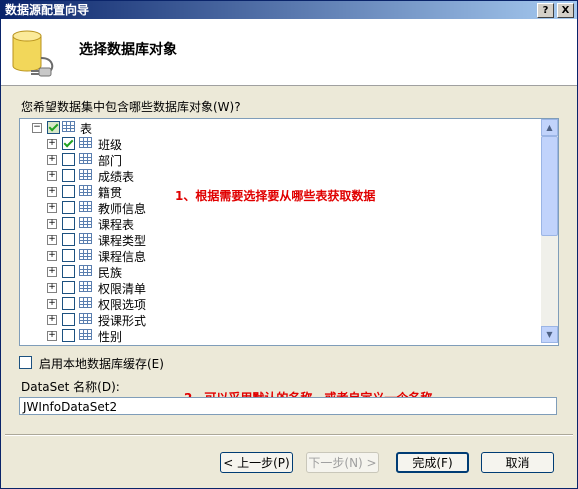 The image size is (578, 489). I want to click on objects-prompt: 您希望数据集中包含哪些数据库对象(W)?, so click(131, 107).